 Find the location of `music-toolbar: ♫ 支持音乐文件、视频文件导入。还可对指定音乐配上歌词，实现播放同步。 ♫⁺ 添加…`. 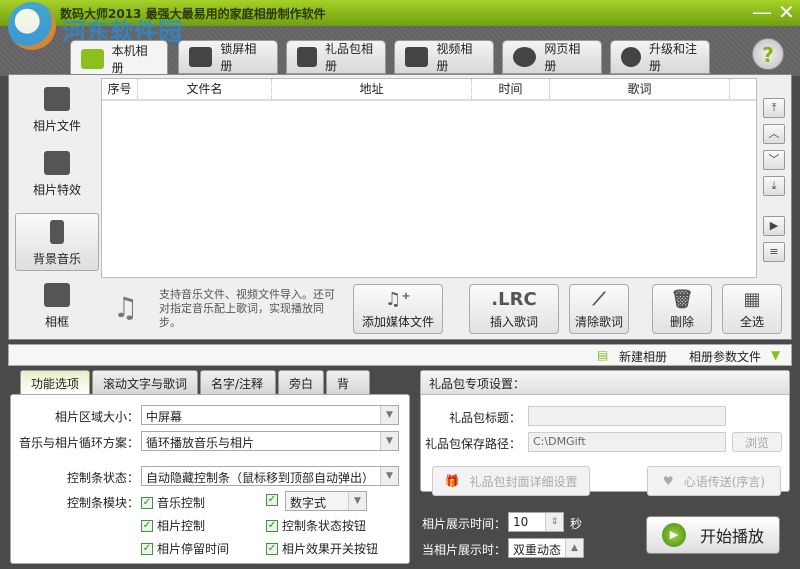

music-toolbar: ♫ 支持音乐文件、视频文件导入。还可对指定音乐配上歌词，实现播放同步。 ♫⁺ 添加… is located at coordinates (446, 309).